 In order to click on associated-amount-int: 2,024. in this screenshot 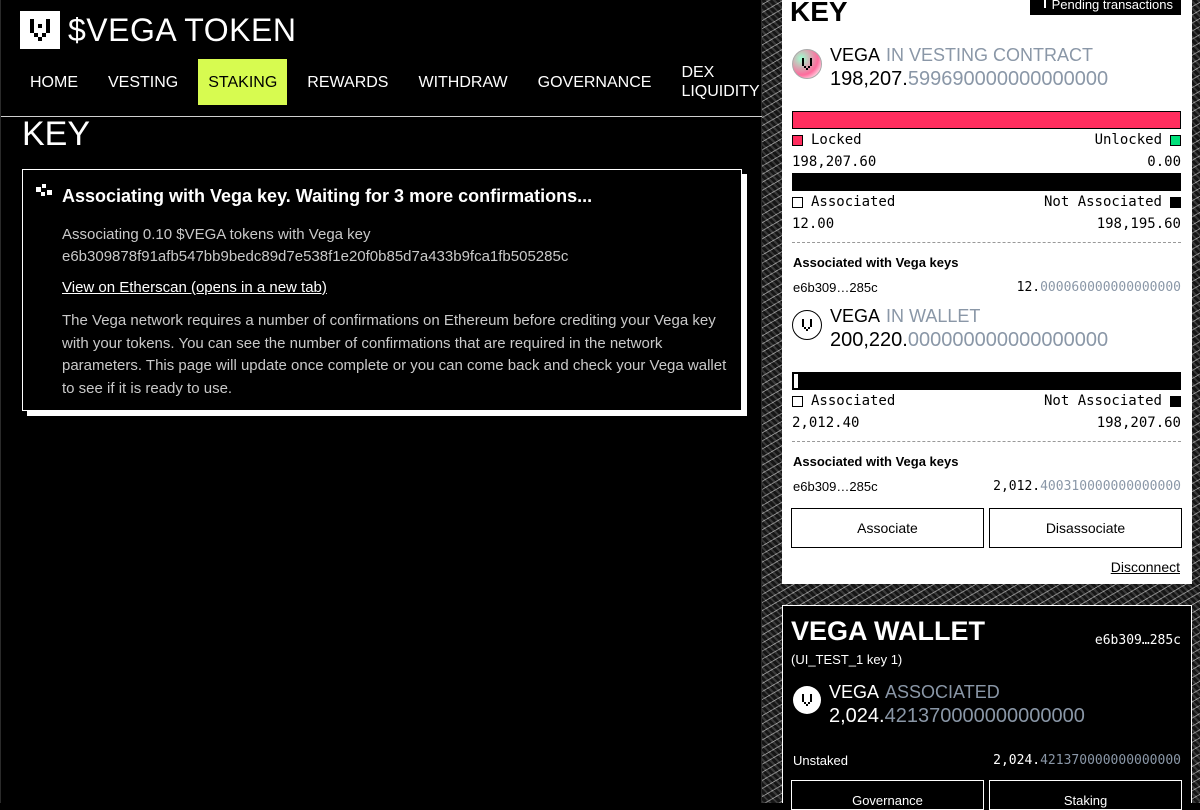, I will do `click(857, 716)`.